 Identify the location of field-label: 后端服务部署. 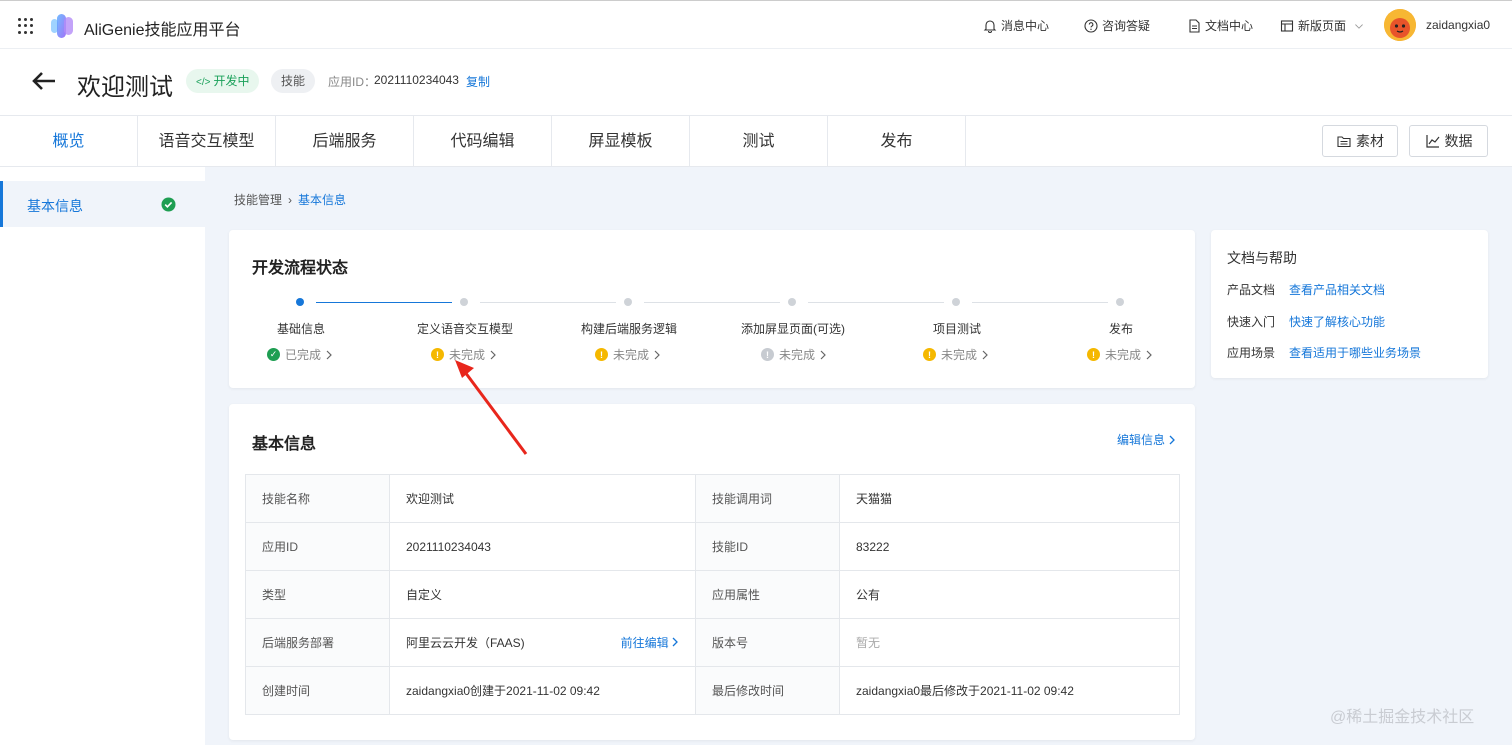
(317, 642).